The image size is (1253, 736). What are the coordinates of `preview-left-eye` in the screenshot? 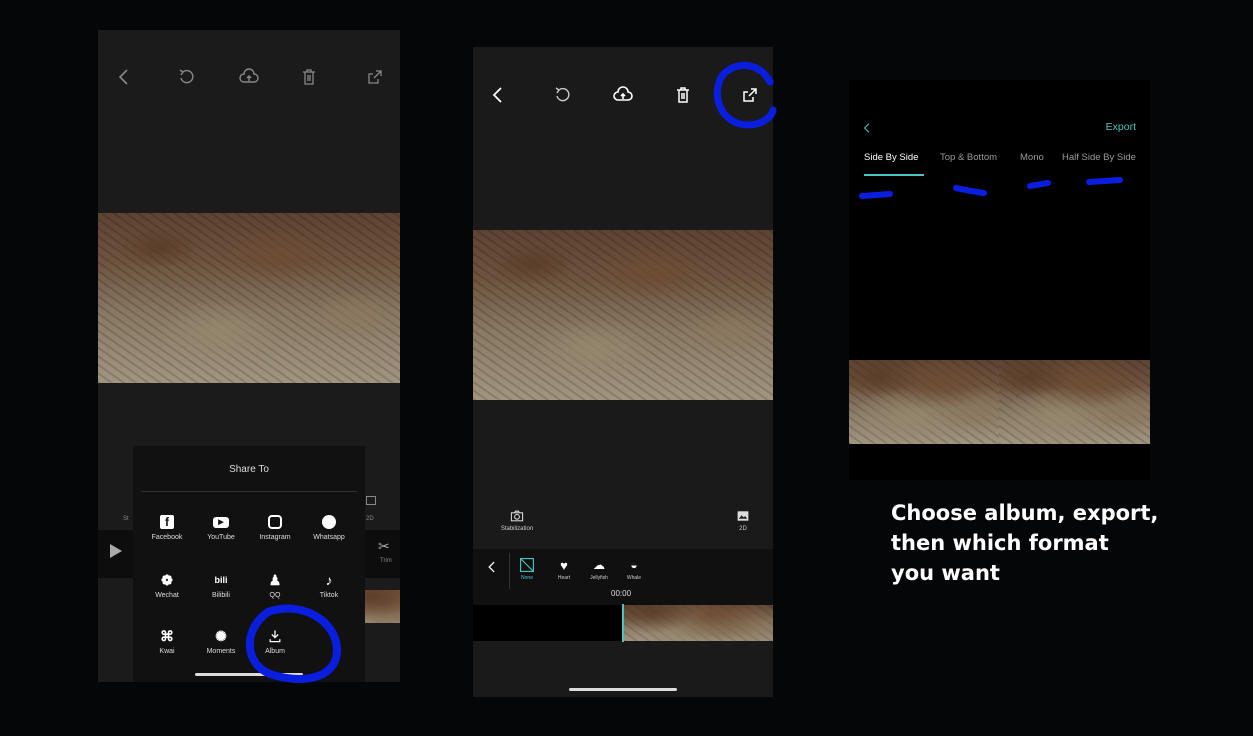 It's located at (924, 402).